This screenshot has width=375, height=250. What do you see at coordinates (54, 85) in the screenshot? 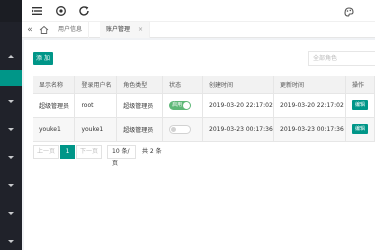
I see `col-display-name: 显示名称` at bounding box center [54, 85].